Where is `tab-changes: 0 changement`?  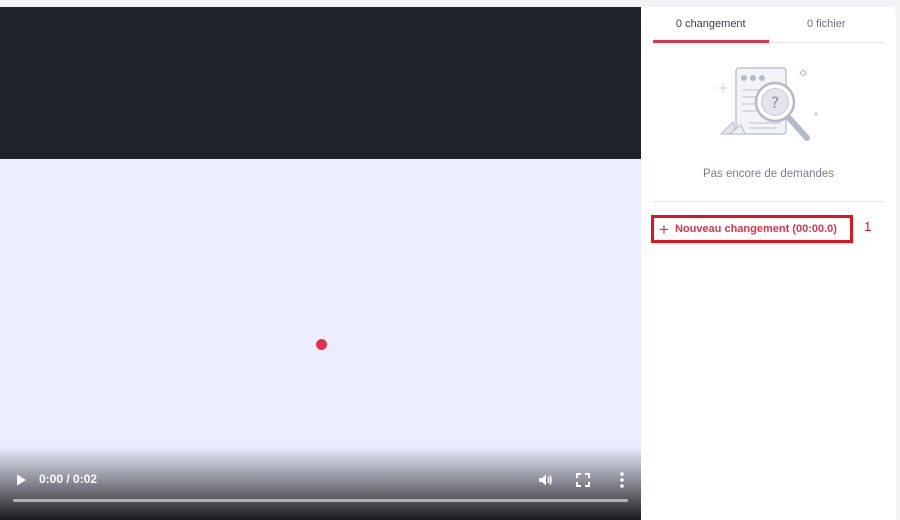
tab-changes: 0 changement is located at coordinates (711, 25).